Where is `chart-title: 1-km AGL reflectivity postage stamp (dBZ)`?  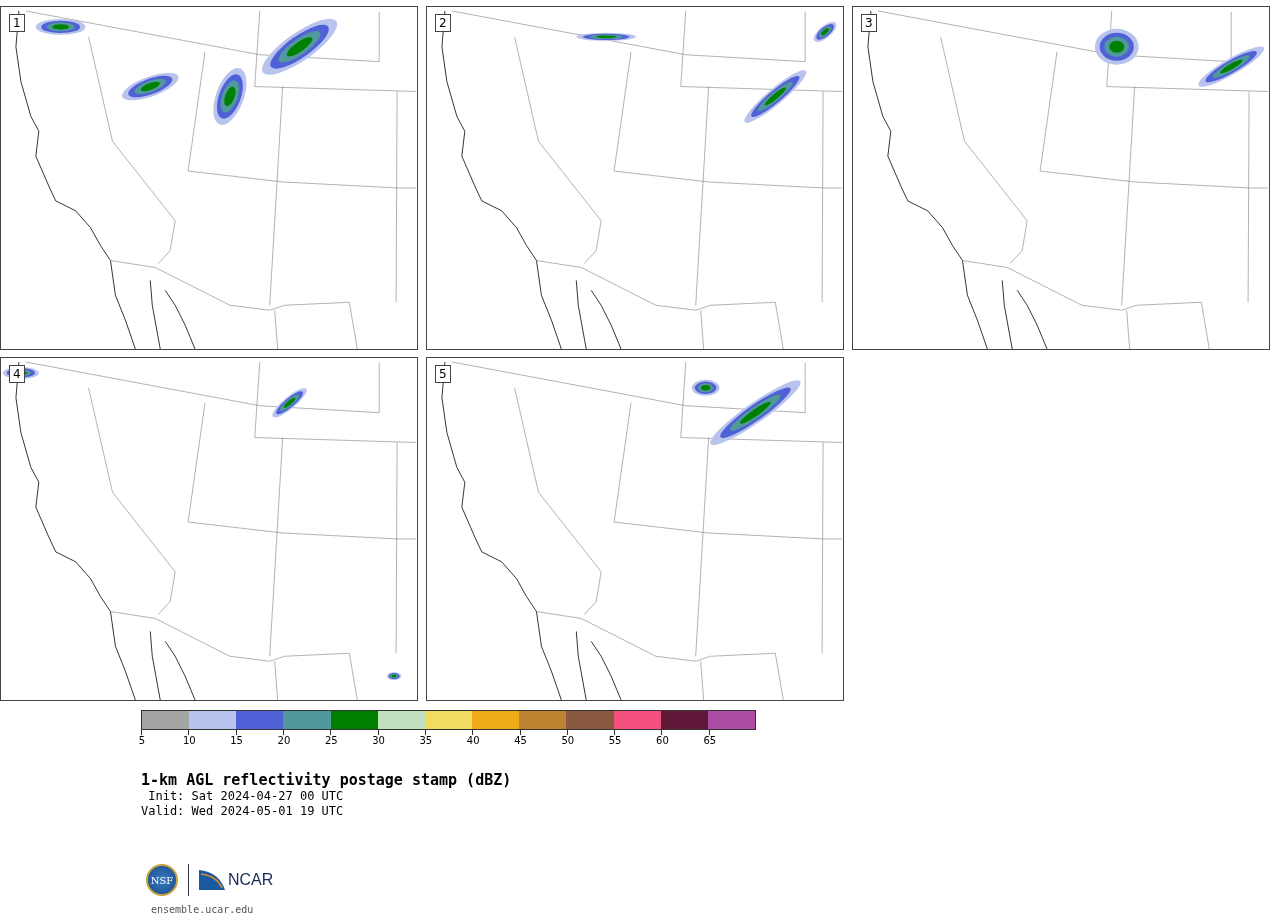
chart-title: 1-km AGL reflectivity postage stamp (dBZ) is located at coordinates (326, 780).